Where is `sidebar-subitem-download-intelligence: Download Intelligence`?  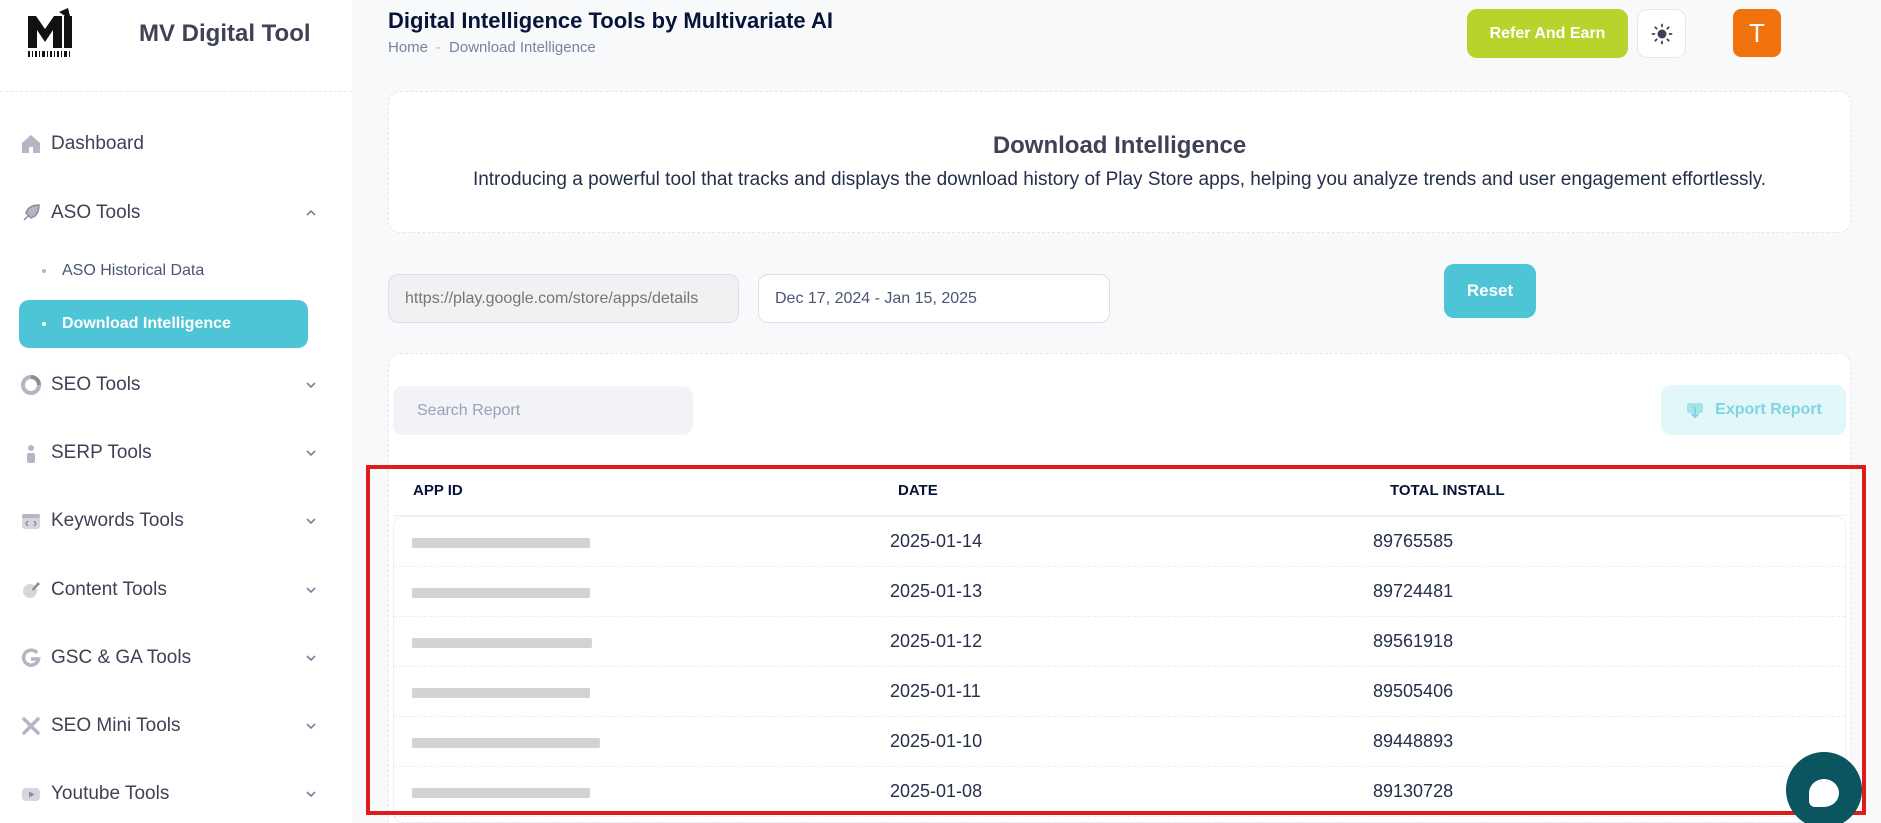 sidebar-subitem-download-intelligence: Download Intelligence is located at coordinates (163, 324).